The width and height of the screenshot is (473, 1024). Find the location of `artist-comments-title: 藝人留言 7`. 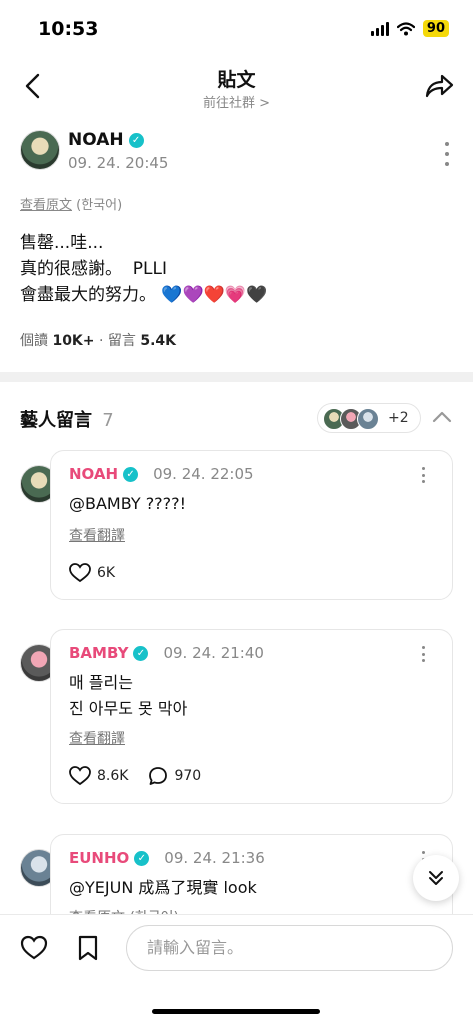

artist-comments-title: 藝人留言 7 is located at coordinates (67, 419).